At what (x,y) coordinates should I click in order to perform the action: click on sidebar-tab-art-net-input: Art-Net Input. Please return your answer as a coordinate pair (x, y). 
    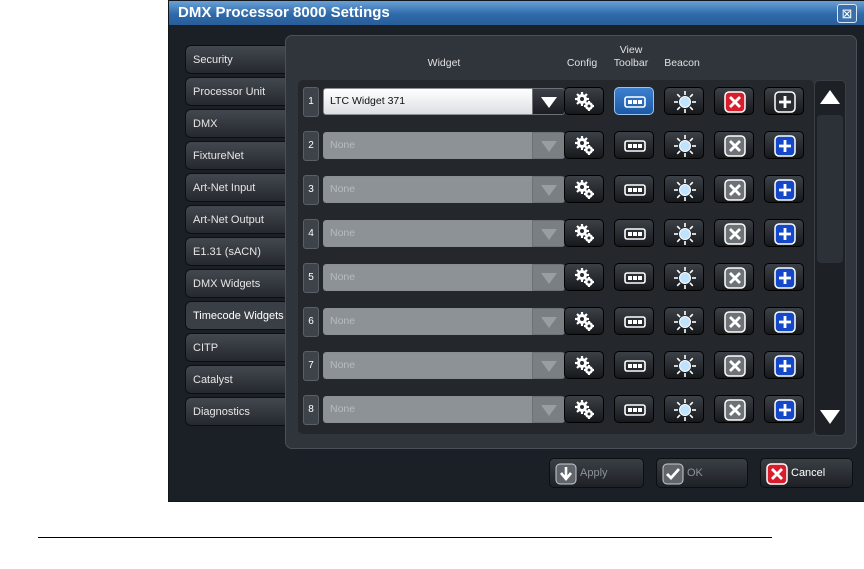
    Looking at the image, I should click on (235, 187).